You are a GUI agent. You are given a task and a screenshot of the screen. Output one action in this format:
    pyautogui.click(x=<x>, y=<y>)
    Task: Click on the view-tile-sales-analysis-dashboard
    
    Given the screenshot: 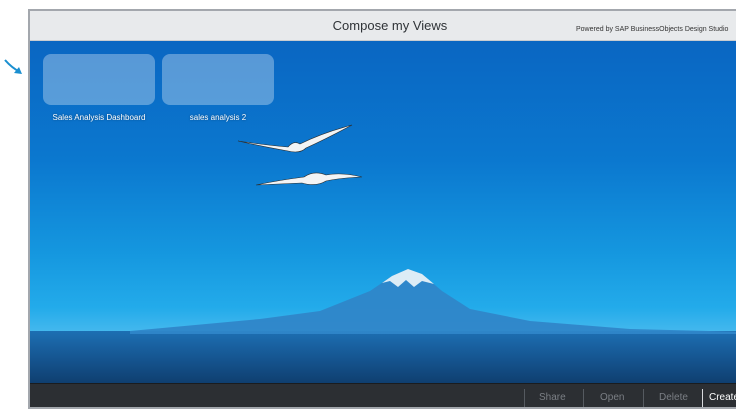 What is the action you would take?
    pyautogui.click(x=99, y=79)
    